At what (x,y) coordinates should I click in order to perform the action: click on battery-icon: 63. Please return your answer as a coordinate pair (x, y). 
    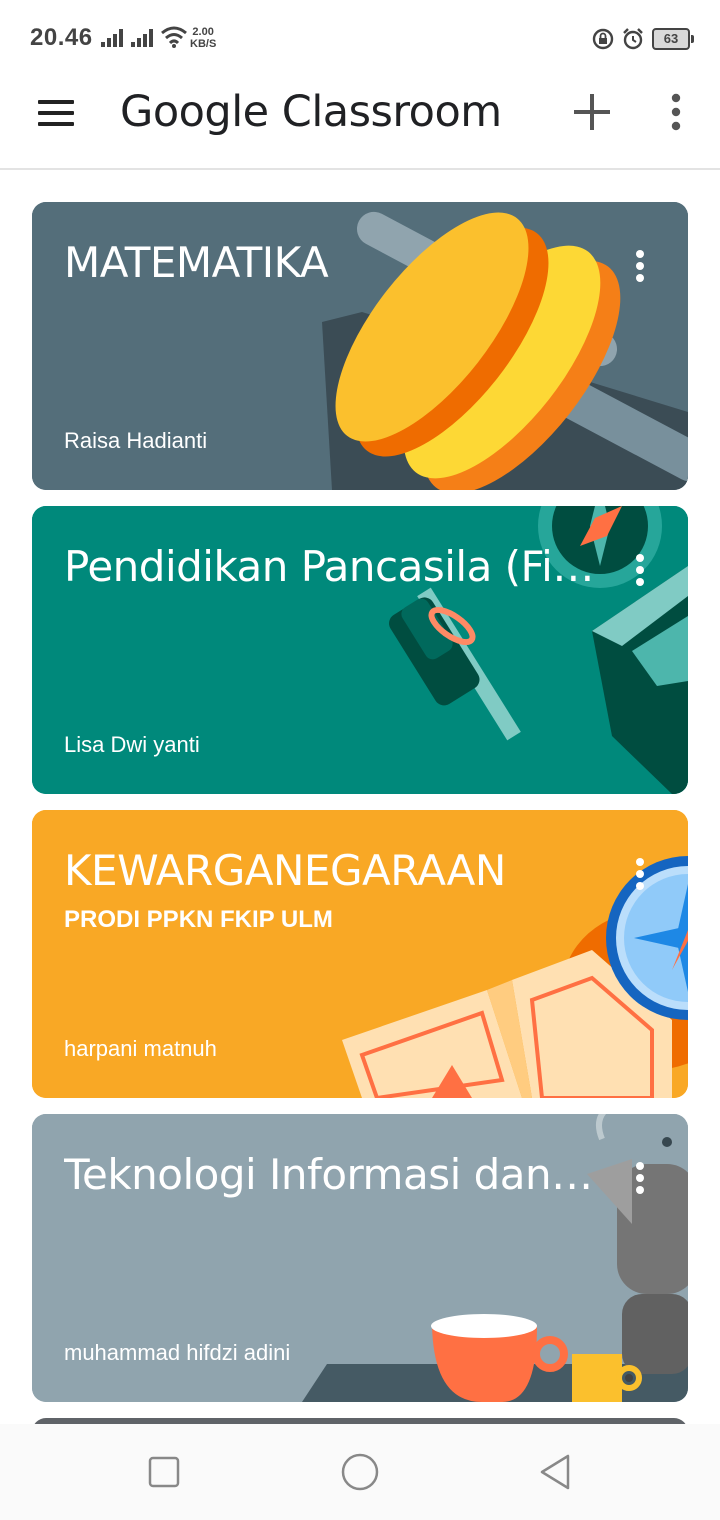
    Looking at the image, I should click on (673, 39).